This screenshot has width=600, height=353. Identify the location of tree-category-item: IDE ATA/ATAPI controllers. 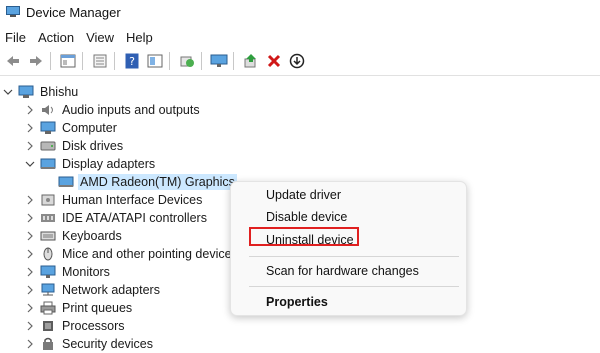
(116, 218).